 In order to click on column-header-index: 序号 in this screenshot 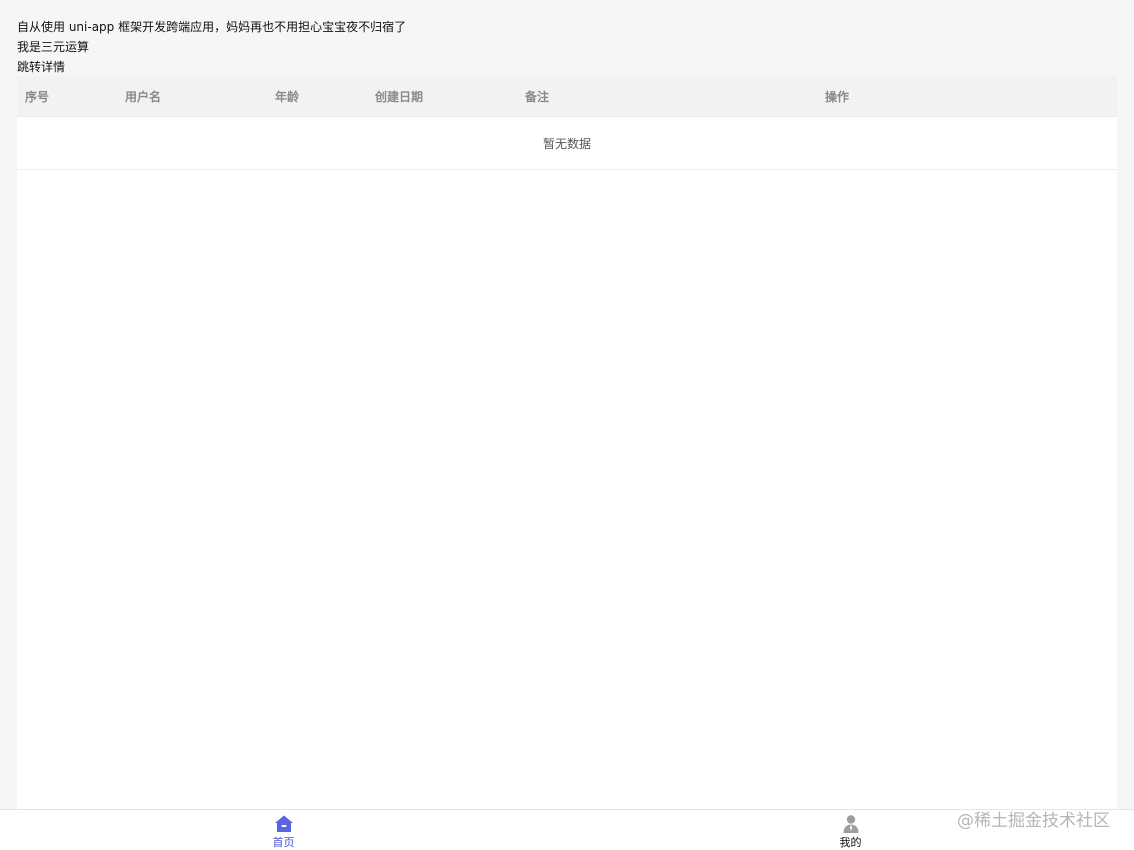, I will do `click(37, 96)`.